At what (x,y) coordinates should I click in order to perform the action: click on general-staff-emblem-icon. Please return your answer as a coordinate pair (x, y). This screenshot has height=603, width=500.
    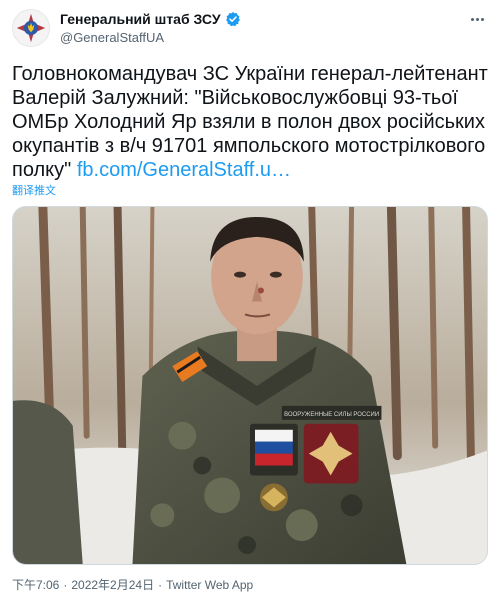
    Looking at the image, I should click on (31, 28).